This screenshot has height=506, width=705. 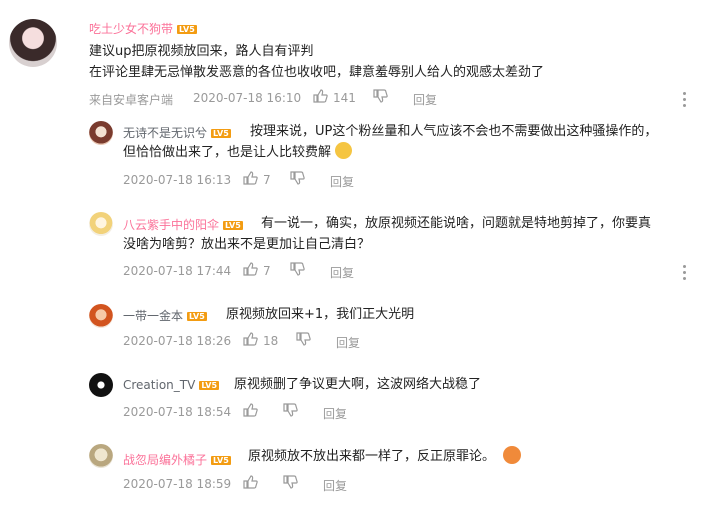 I want to click on reply-text: 但恰恰做出来了，也是让人比较费解, so click(x=238, y=152).